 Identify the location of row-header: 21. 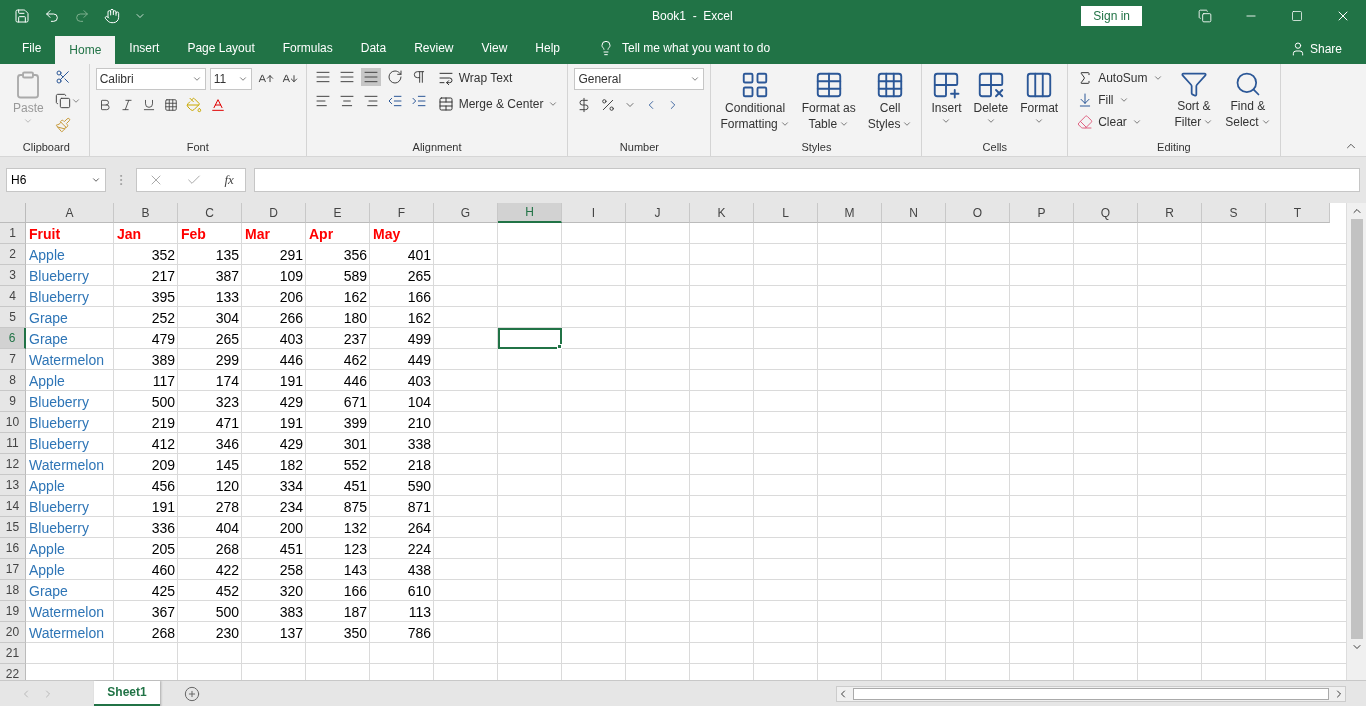
(13, 653).